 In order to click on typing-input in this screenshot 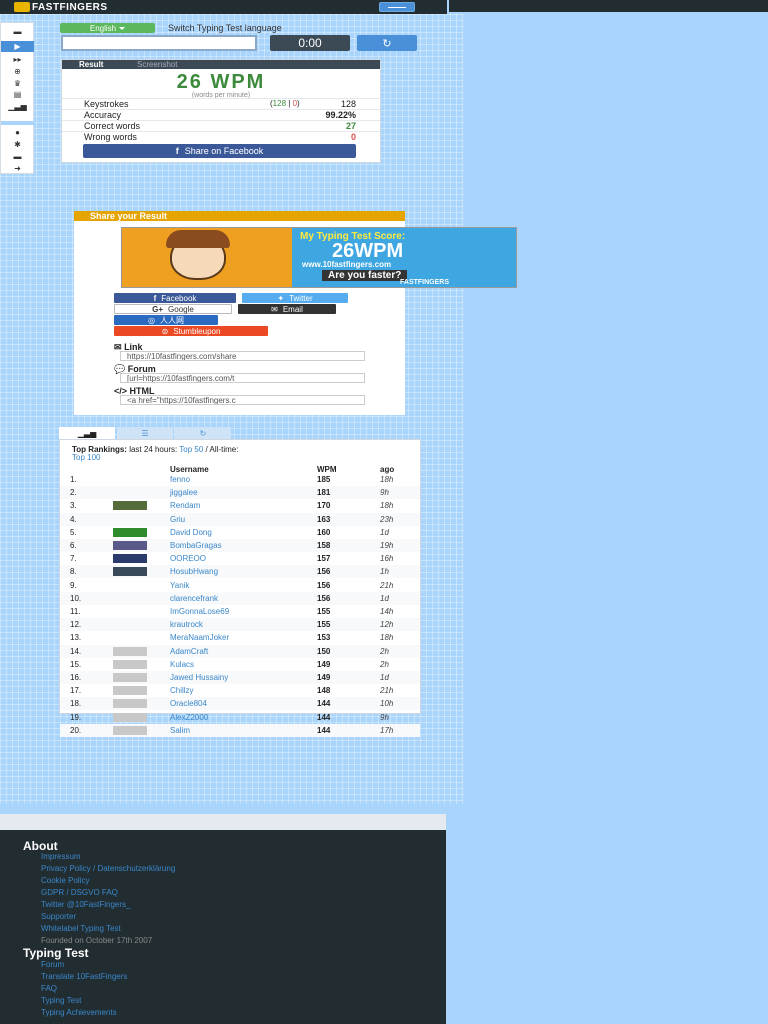, I will do `click(159, 43)`.